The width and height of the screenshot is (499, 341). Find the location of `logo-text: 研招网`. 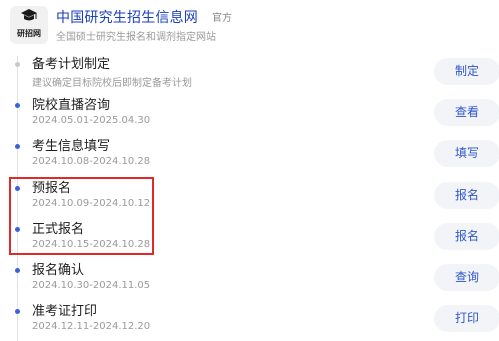

logo-text: 研招网 is located at coordinates (29, 33).